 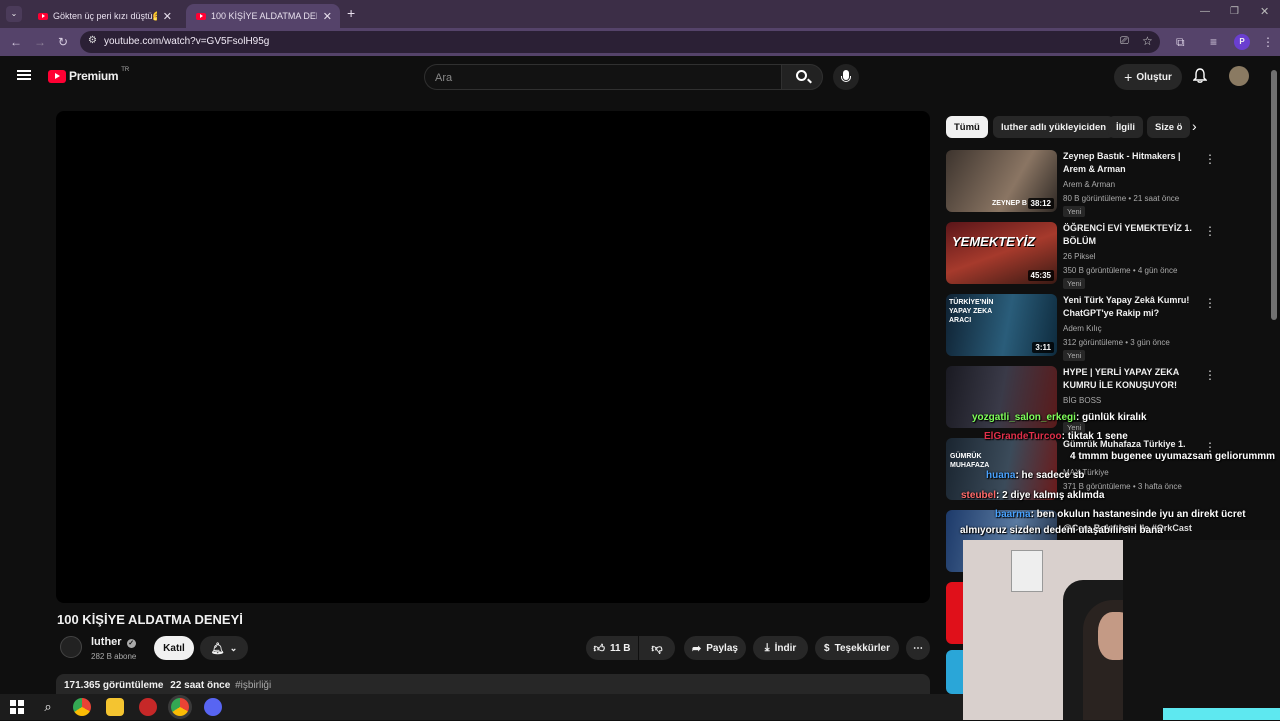 I want to click on join-button: Katıl, so click(x=174, y=648).